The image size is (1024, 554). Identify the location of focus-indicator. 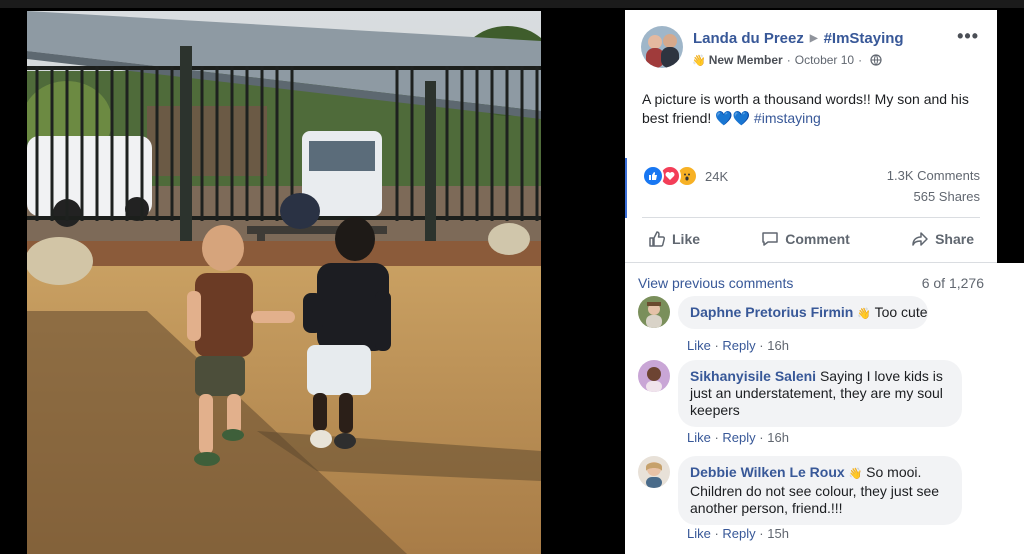
(626, 188).